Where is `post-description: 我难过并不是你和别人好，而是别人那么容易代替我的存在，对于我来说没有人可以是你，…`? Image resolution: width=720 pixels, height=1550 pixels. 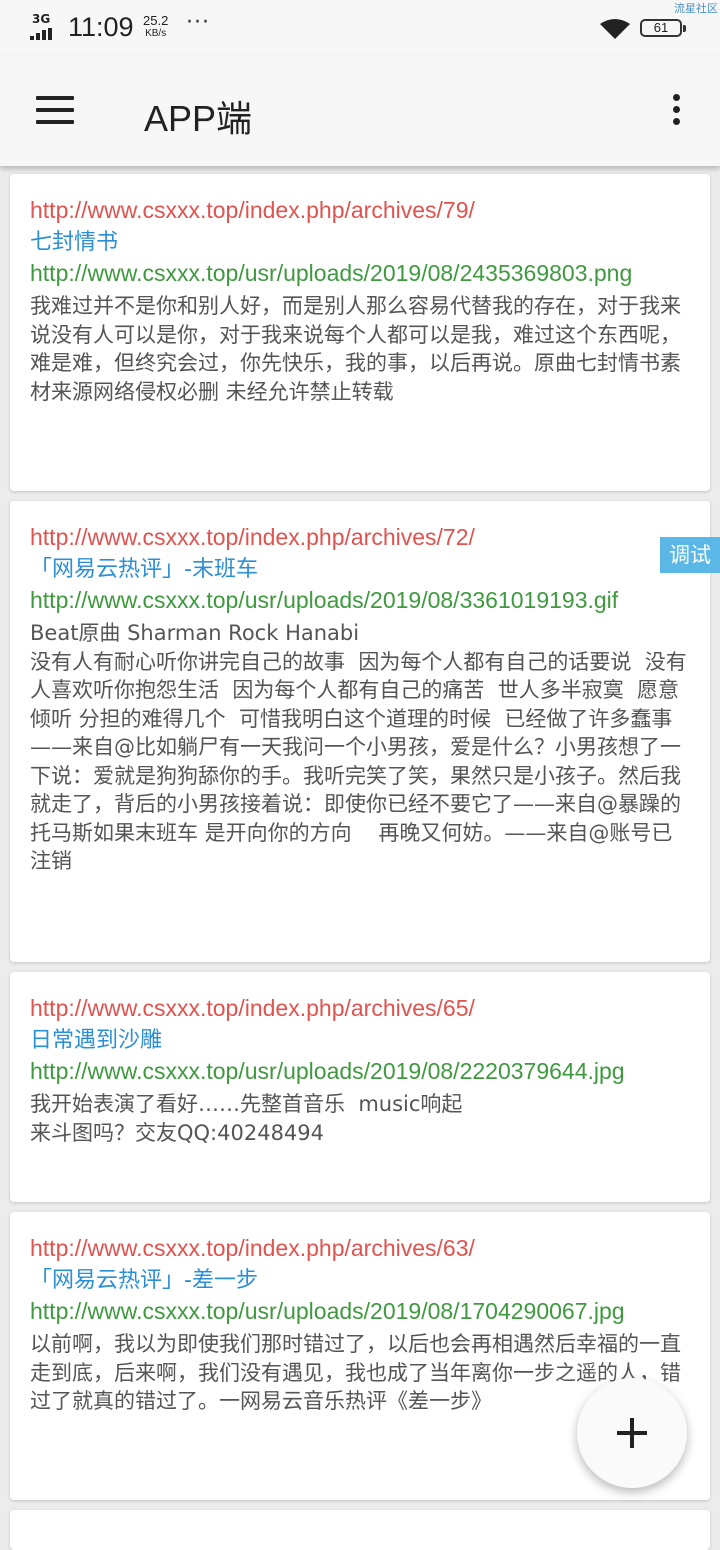
post-description: 我难过并不是你和别人好，而是别人那么容易代替我的存在，对于我来说没有人可以是你，… is located at coordinates (355, 349).